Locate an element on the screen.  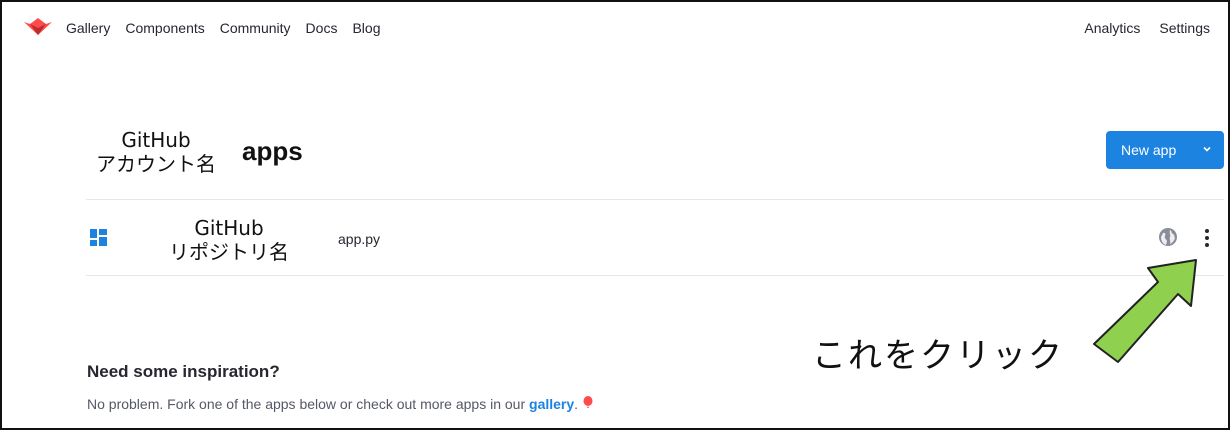
github-account-annotation: GitHub アカウント名 is located at coordinates (156, 152).